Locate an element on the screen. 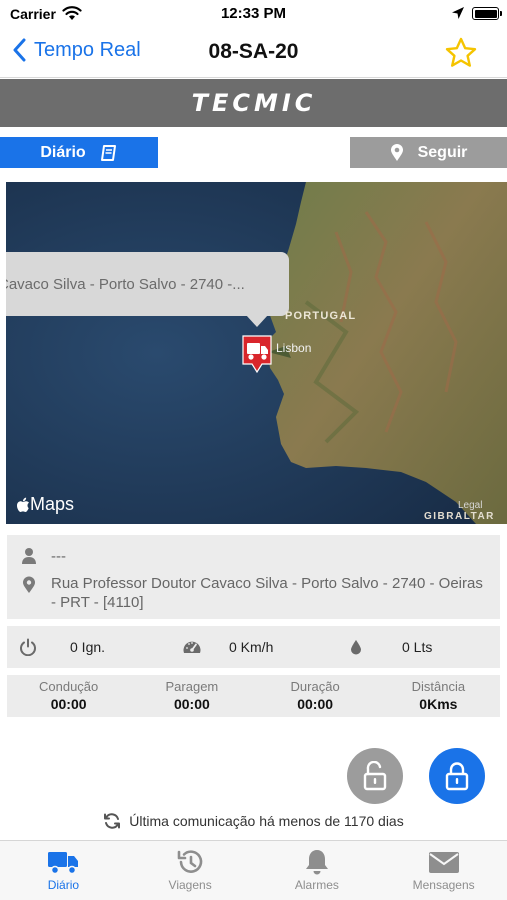 This screenshot has width=507, height=900. favorite-star-icon is located at coordinates (461, 53).